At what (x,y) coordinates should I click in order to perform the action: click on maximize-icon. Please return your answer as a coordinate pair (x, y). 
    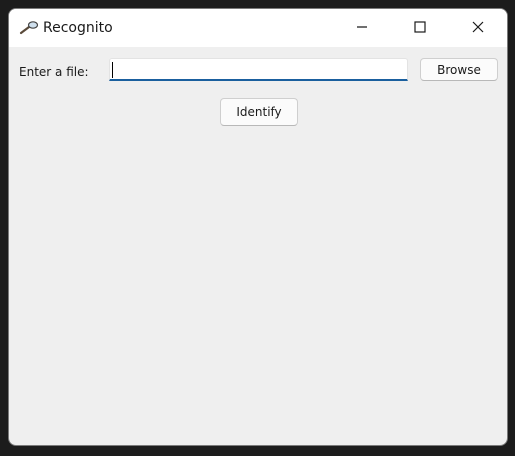
    Looking at the image, I should click on (420, 27).